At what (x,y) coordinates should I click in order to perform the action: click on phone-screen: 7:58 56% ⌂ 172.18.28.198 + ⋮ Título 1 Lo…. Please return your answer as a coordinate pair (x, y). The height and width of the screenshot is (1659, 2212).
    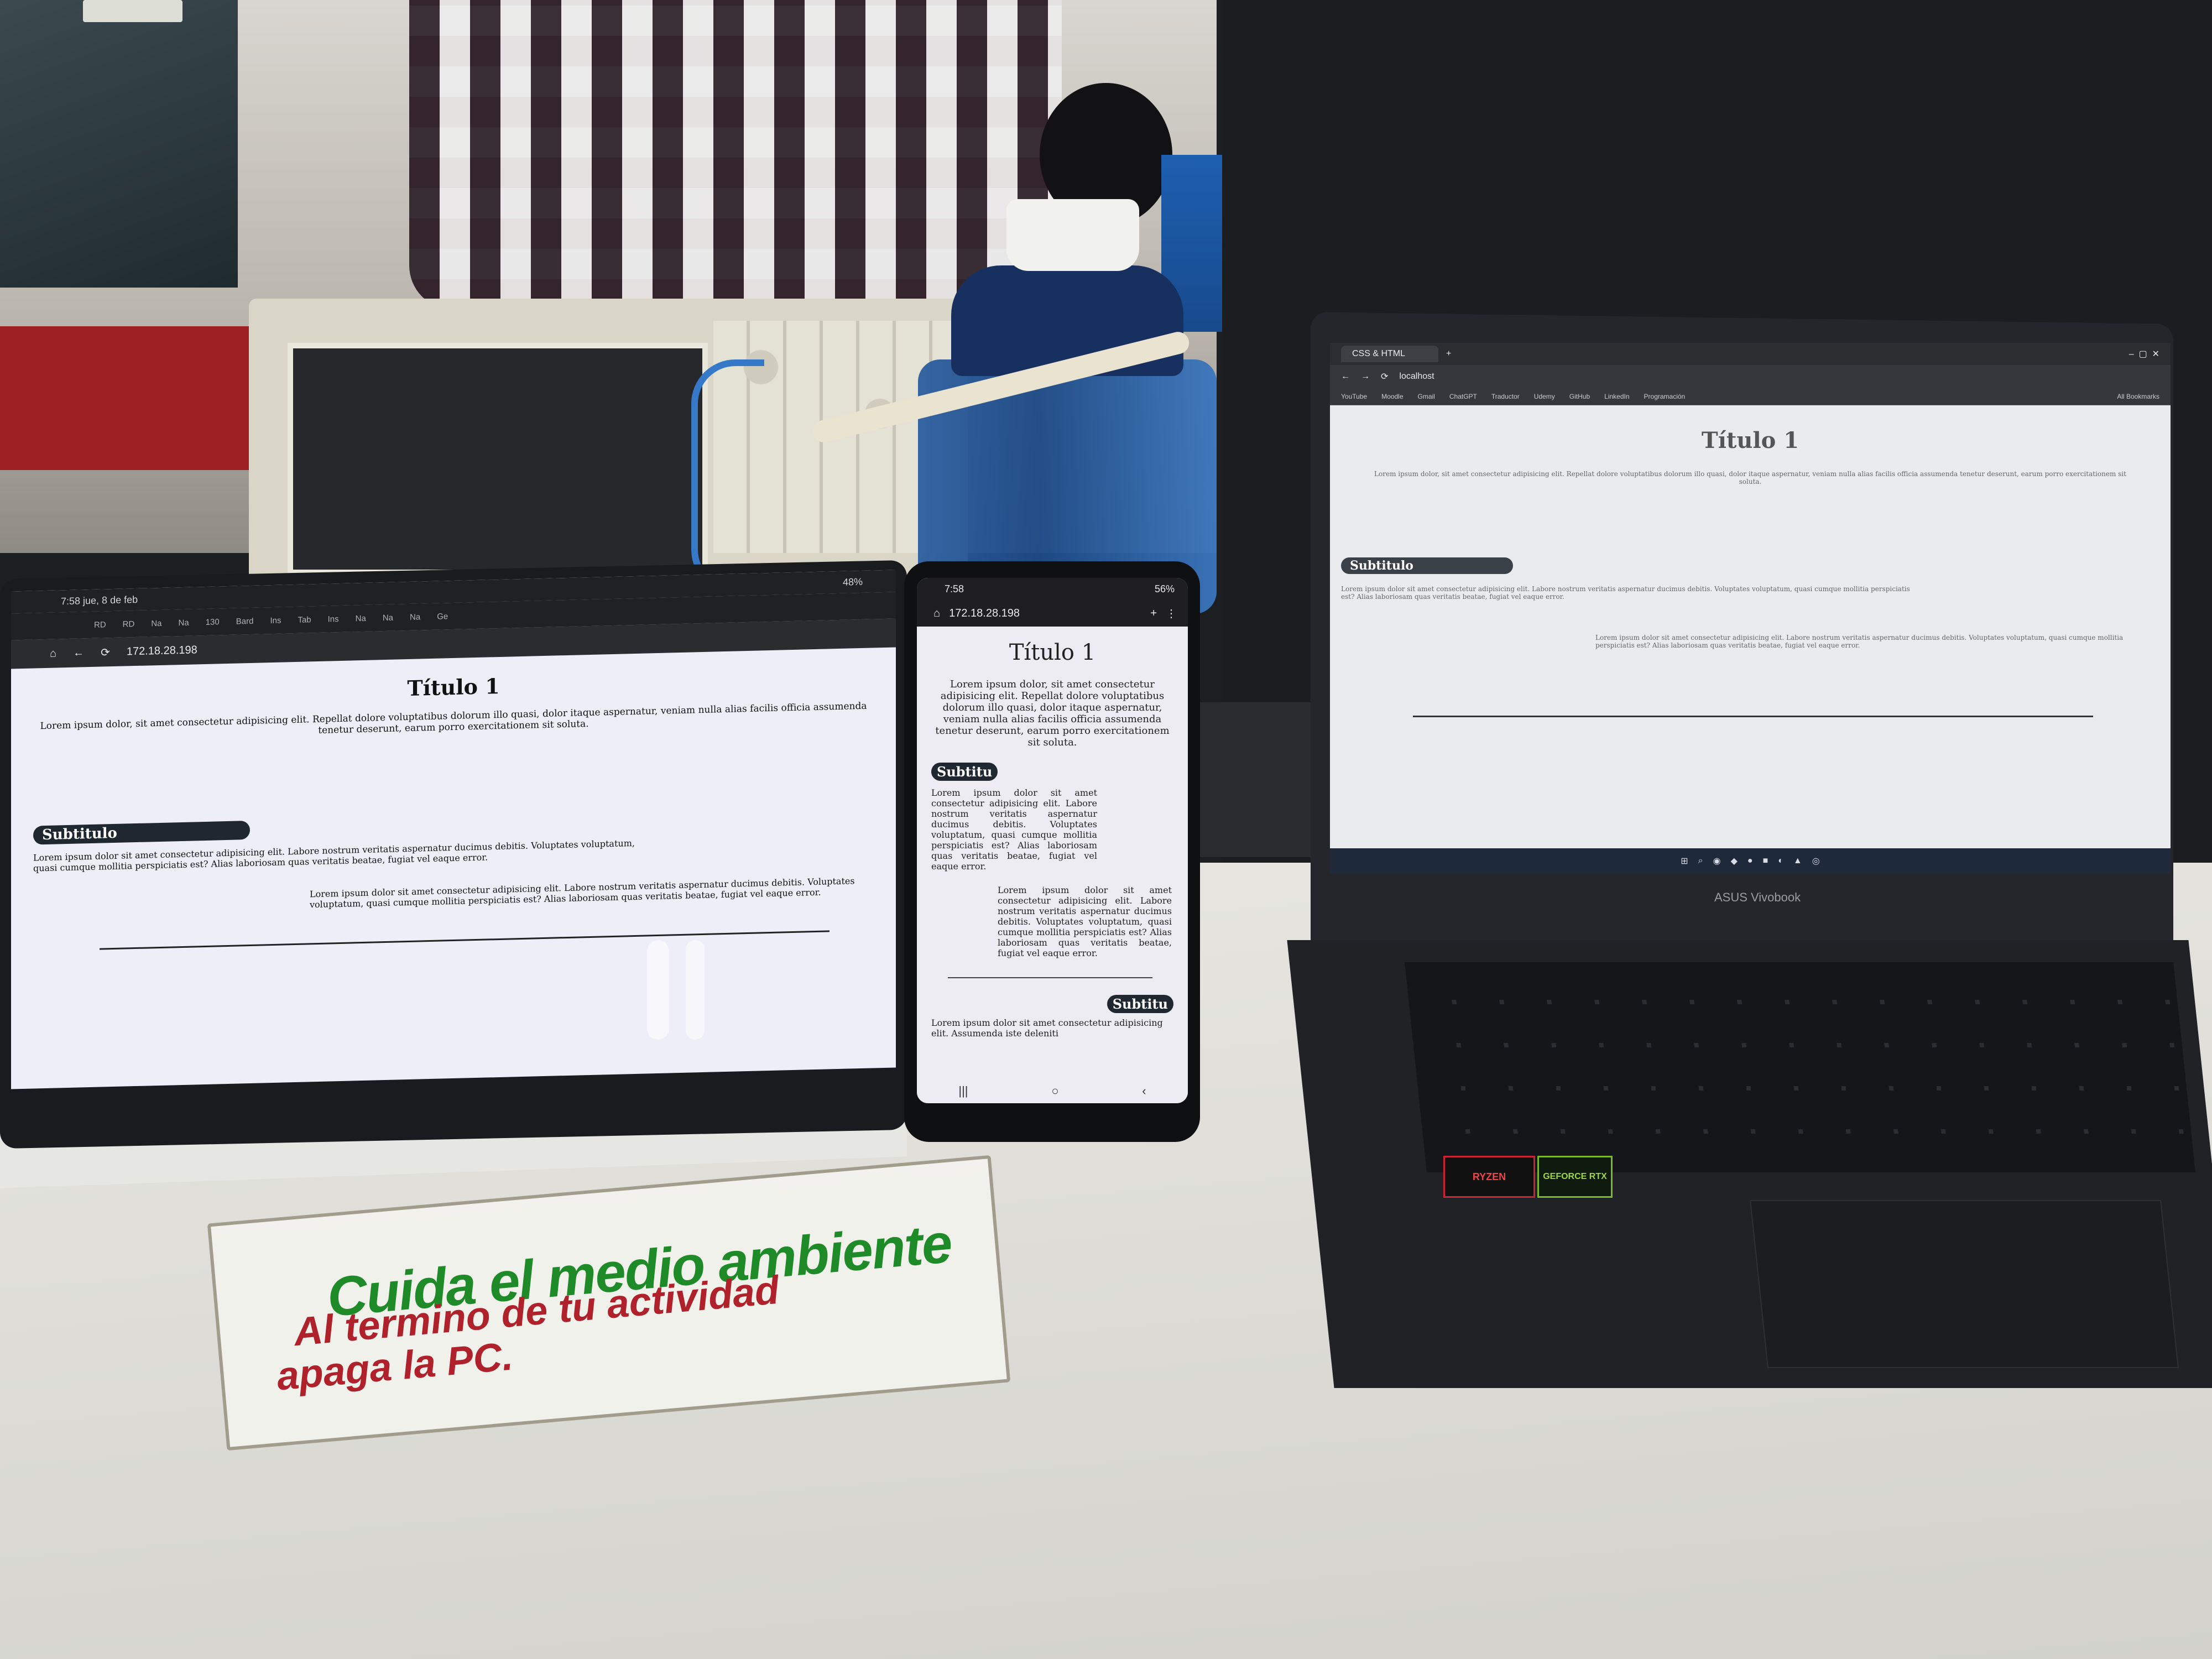
    Looking at the image, I should click on (1052, 840).